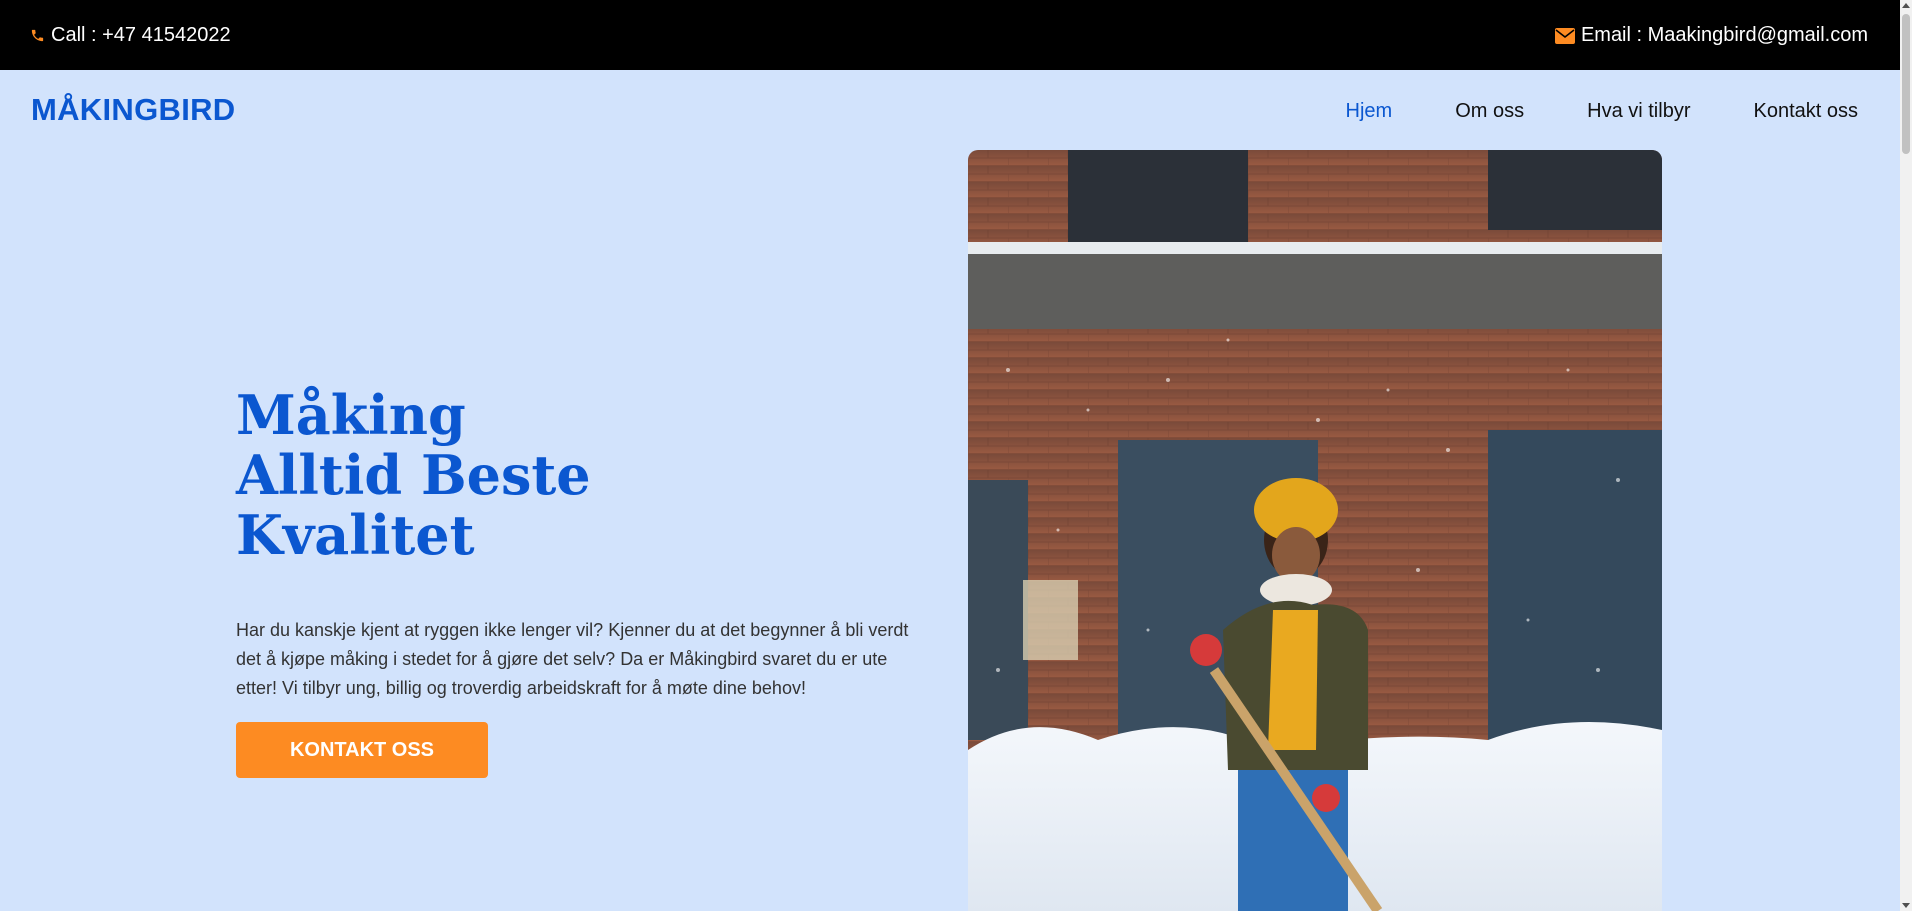 The height and width of the screenshot is (911, 1912). Describe the element at coordinates (141, 35) in the screenshot. I see `call-text: Call : +47 41542022` at that location.